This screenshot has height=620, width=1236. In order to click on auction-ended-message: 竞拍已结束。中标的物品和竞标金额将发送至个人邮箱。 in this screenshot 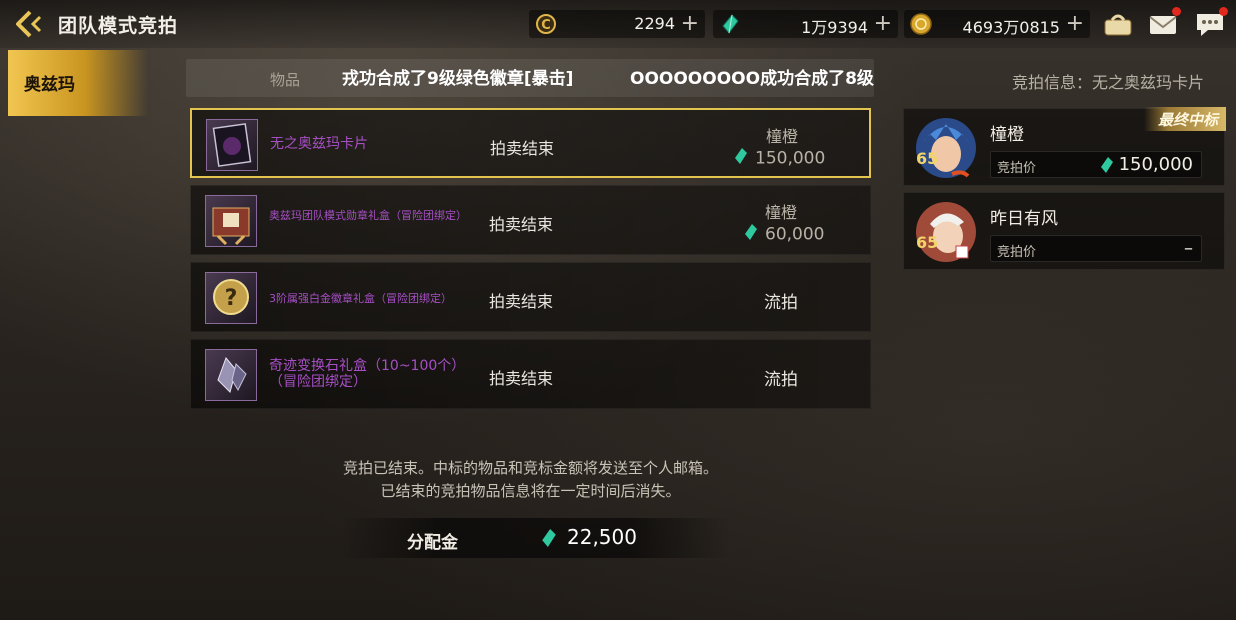, I will do `click(530, 468)`.